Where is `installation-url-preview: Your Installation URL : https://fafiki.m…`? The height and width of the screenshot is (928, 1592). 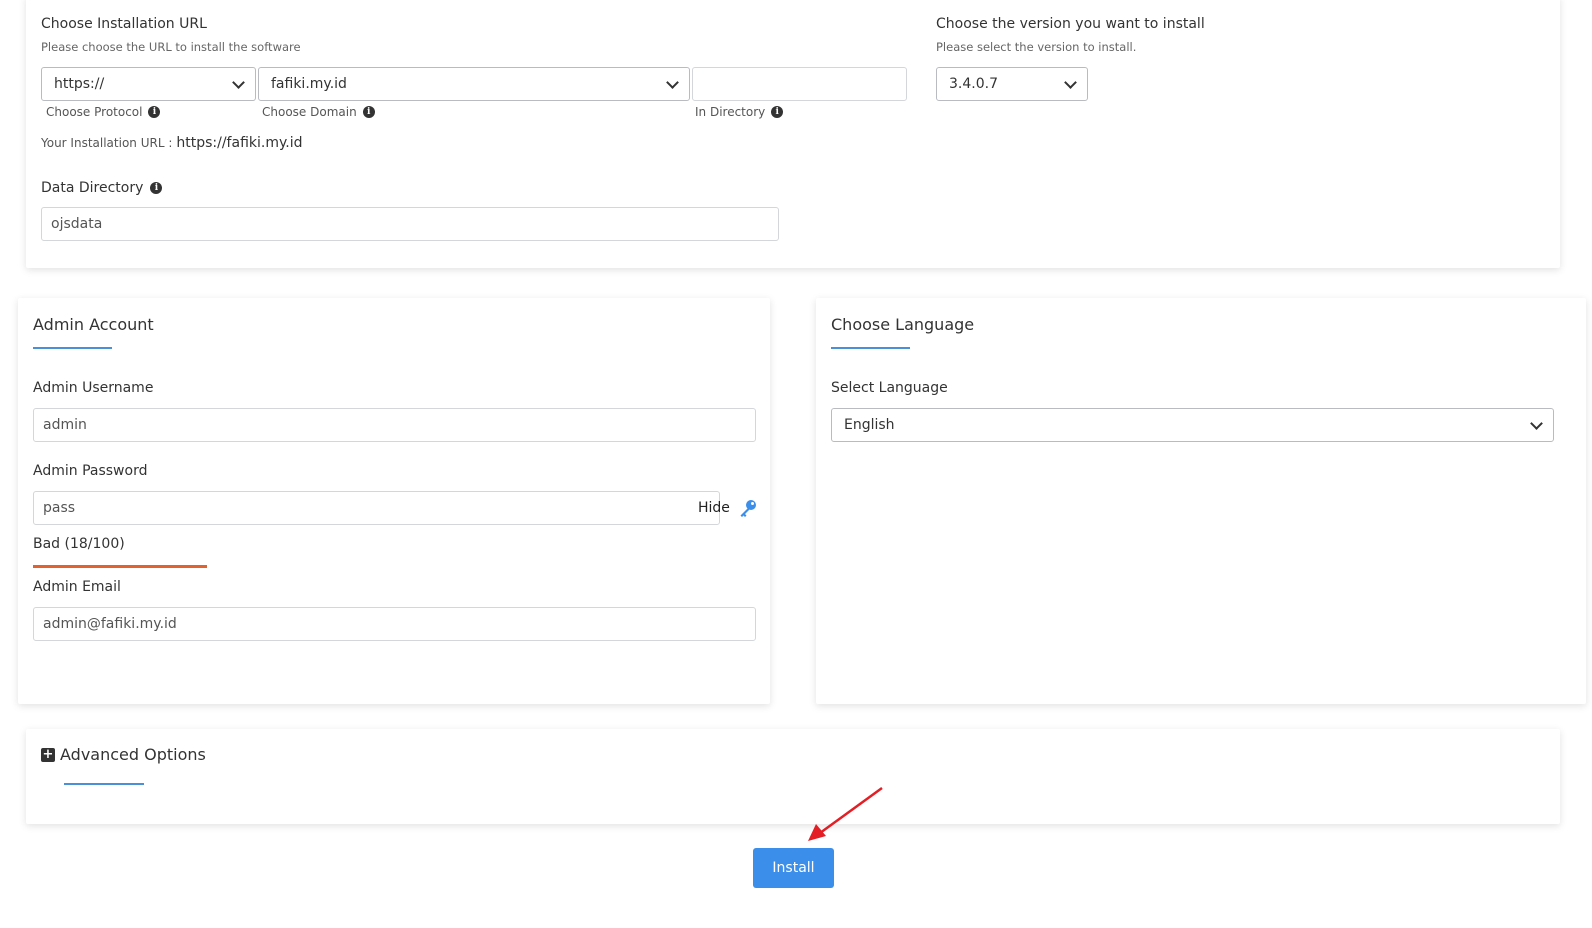
installation-url-preview: Your Installation URL : https://fafiki.m… is located at coordinates (171, 143).